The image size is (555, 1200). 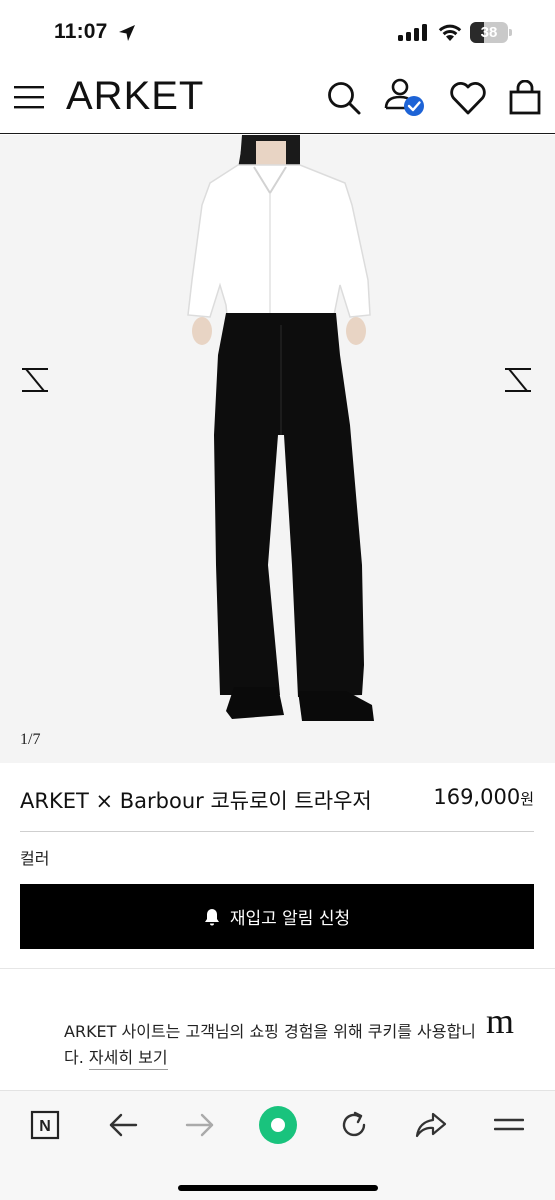 I want to click on menu-icon, so click(x=29, y=97).